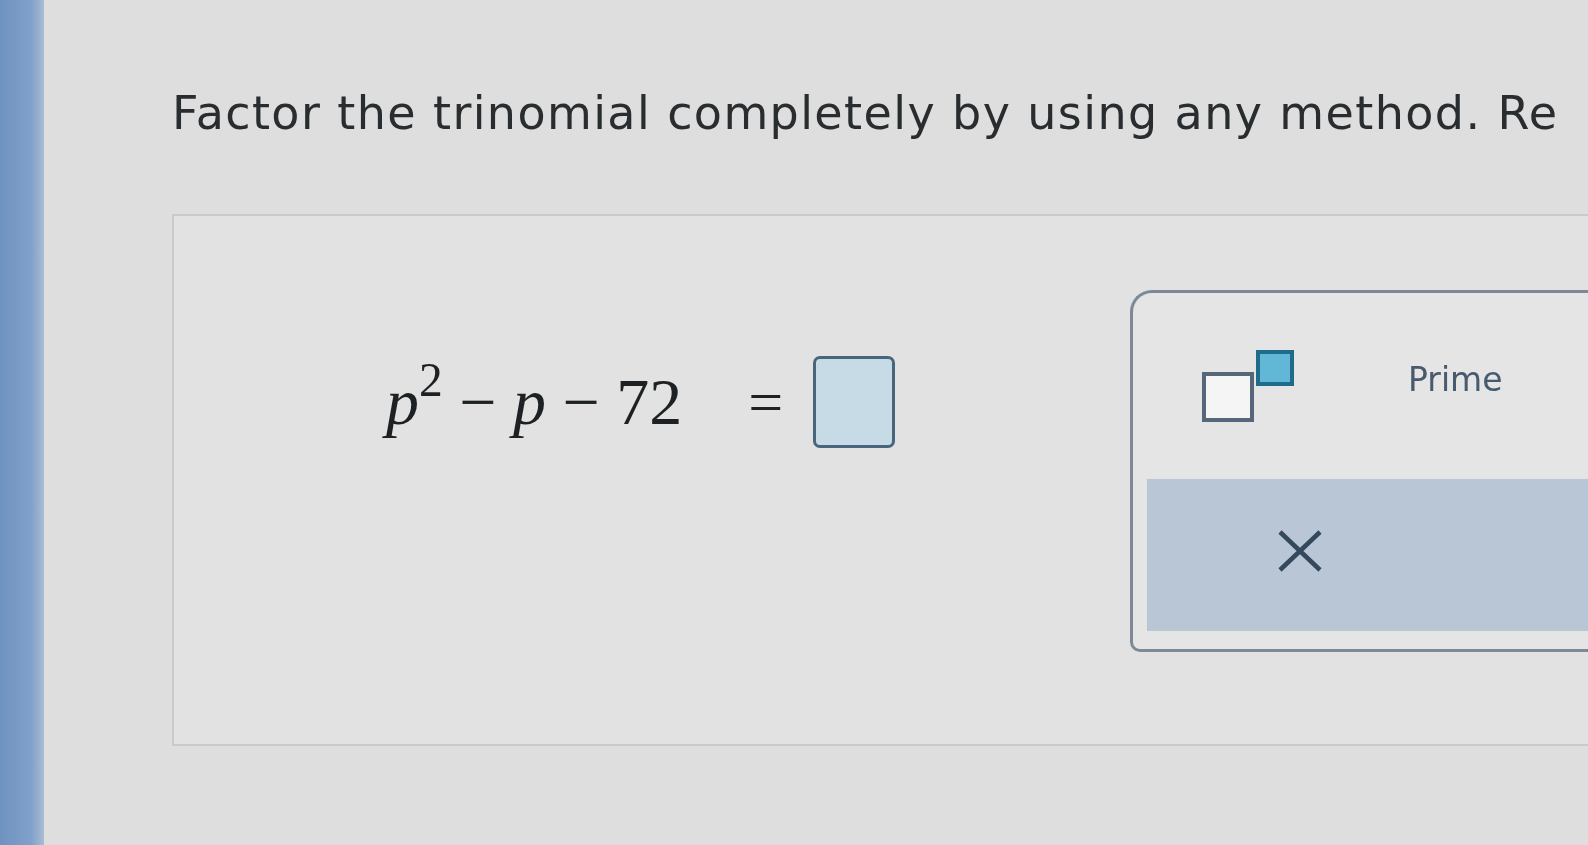  Describe the element at coordinates (1455, 380) in the screenshot. I see `prime-button: Prime` at that location.